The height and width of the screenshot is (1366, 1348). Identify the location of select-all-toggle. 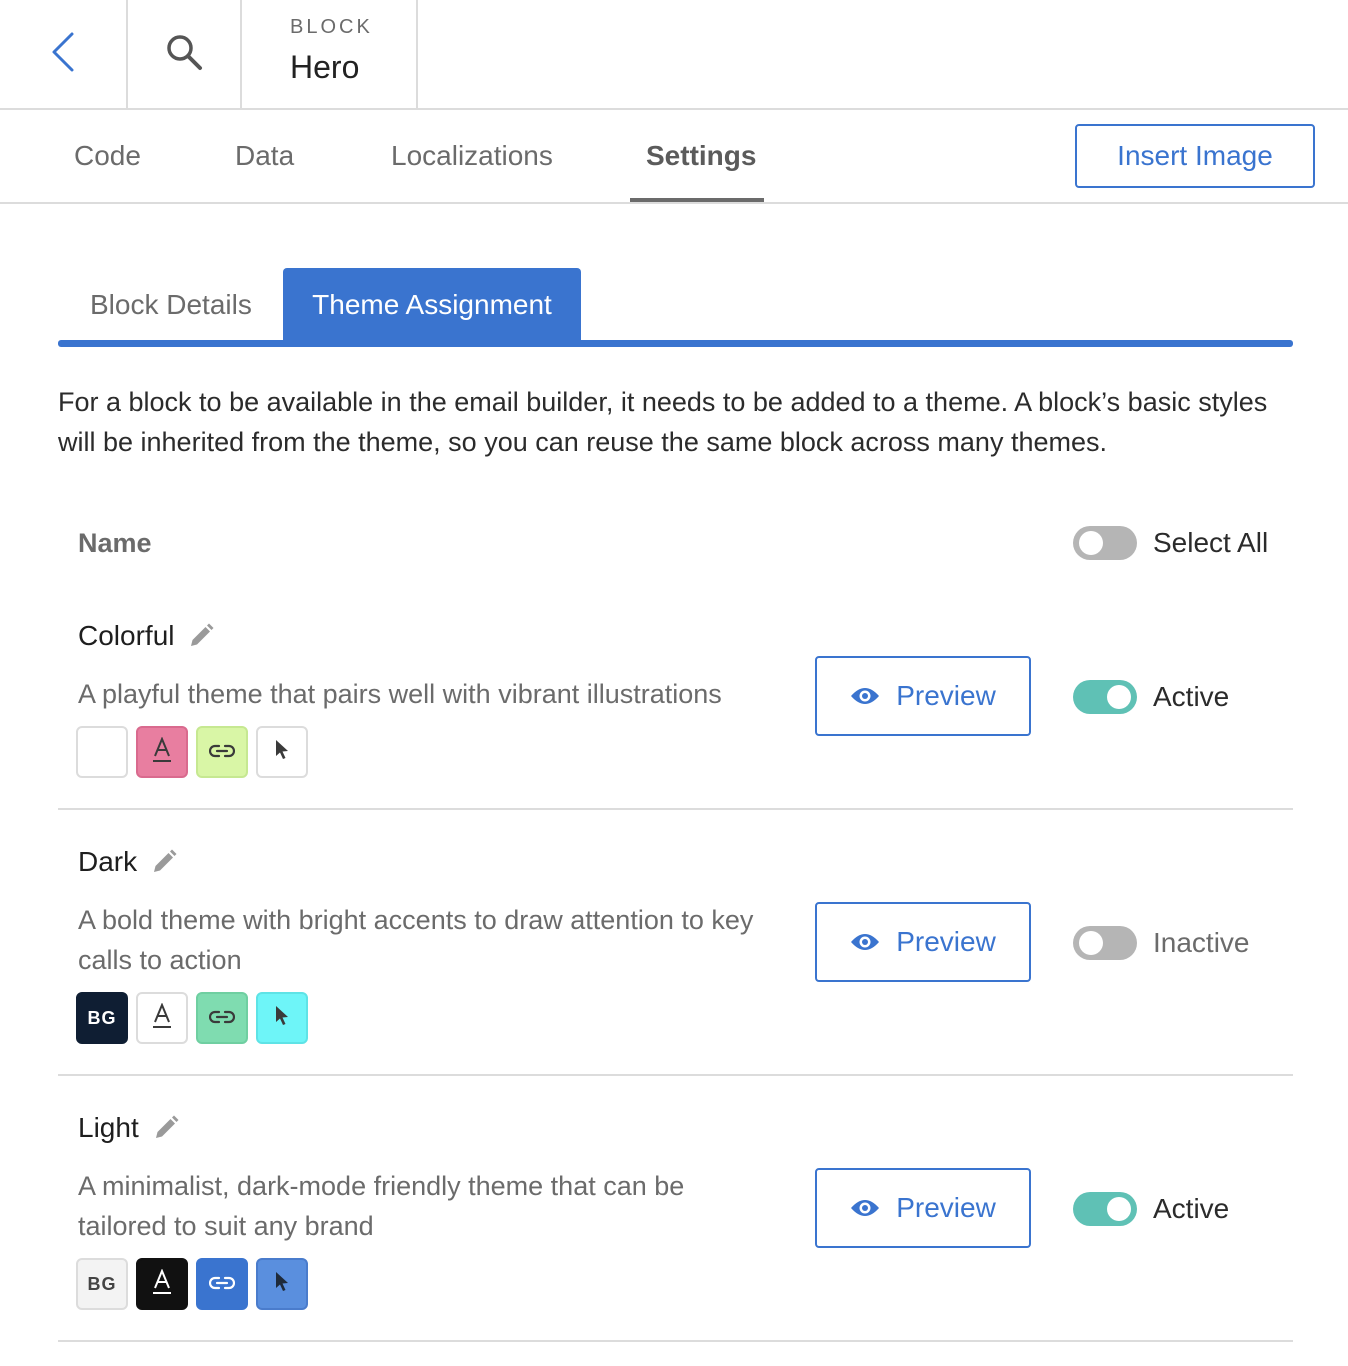
(1105, 543).